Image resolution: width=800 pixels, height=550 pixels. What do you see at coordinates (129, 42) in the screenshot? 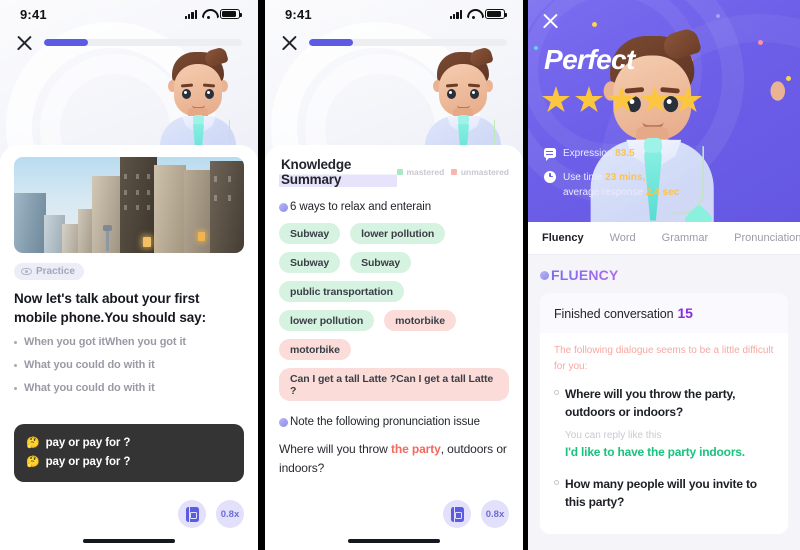
I see `lesson-topbar` at bounding box center [129, 42].